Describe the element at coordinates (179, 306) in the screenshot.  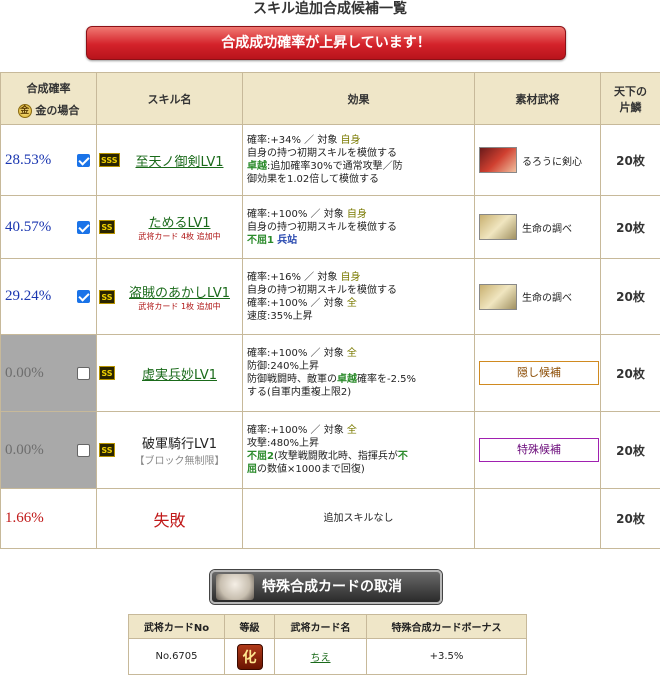
I see `added-cards-note: 武将カード 1枚 追加中` at that location.